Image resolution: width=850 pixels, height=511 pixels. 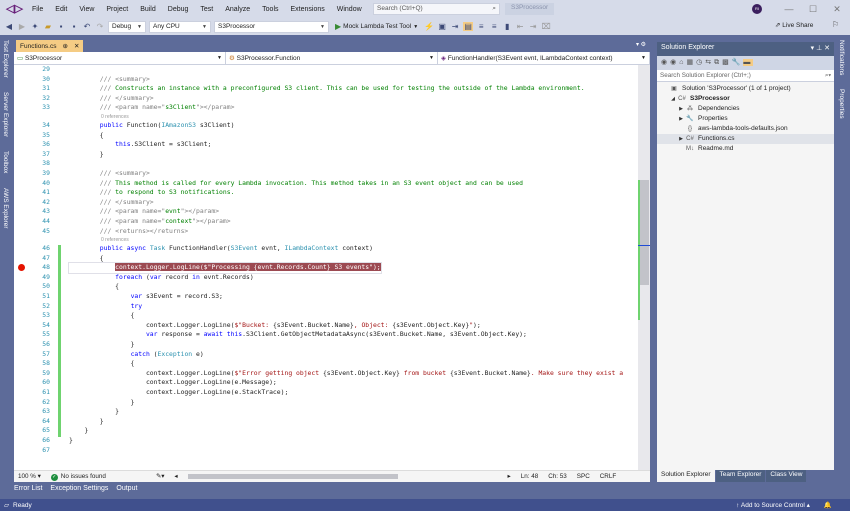 I want to click on menu-test: Test, so click(x=206, y=9).